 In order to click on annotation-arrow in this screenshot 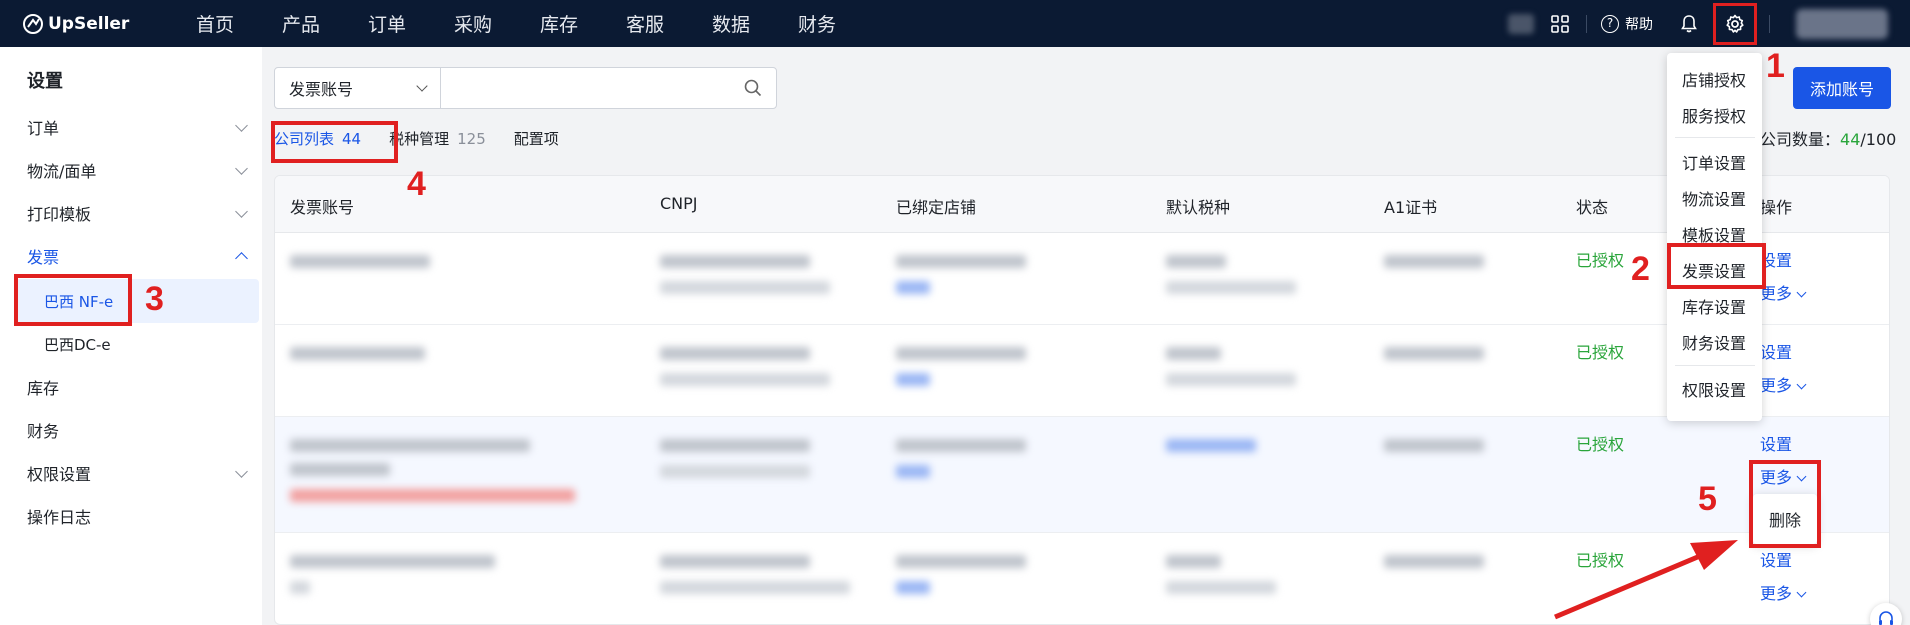, I will do `click(1646, 580)`.